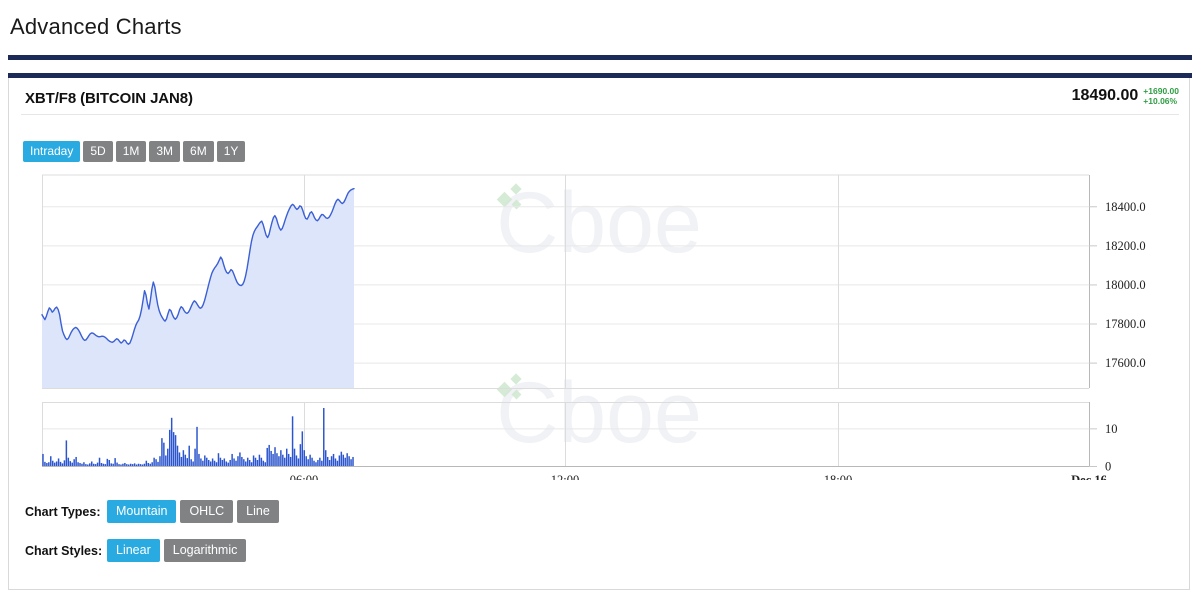 The width and height of the screenshot is (1200, 600). I want to click on volume-bars, so click(198, 437).